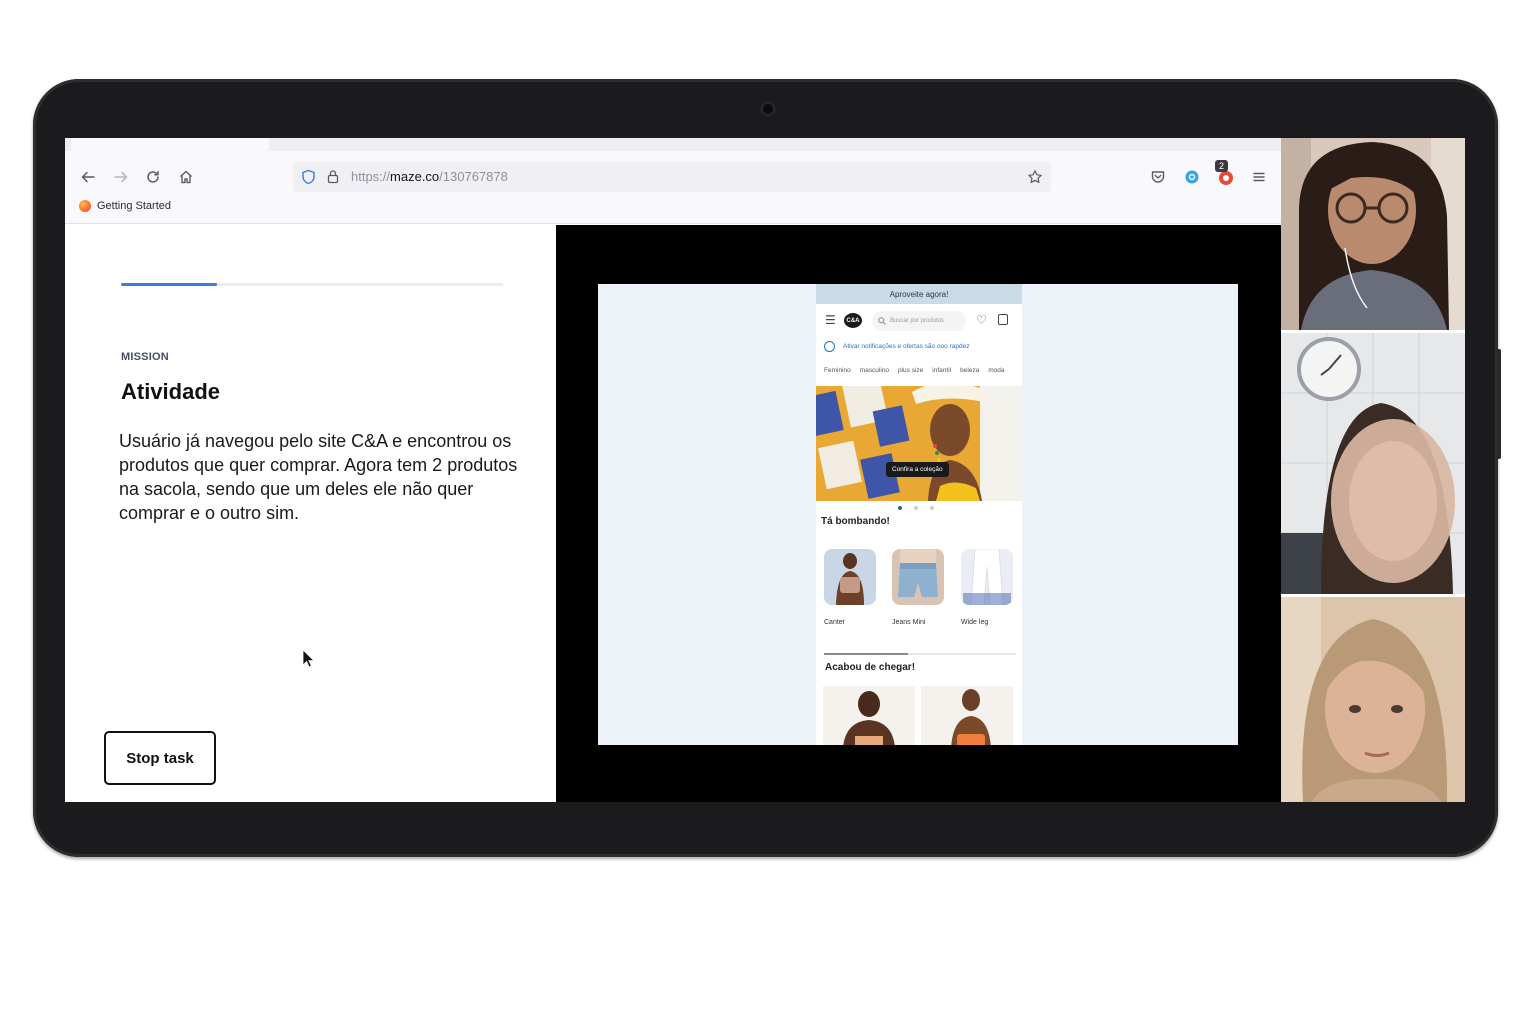 This screenshot has width=1536, height=1024. What do you see at coordinates (171, 391) in the screenshot?
I see `mission-title: Atividade` at bounding box center [171, 391].